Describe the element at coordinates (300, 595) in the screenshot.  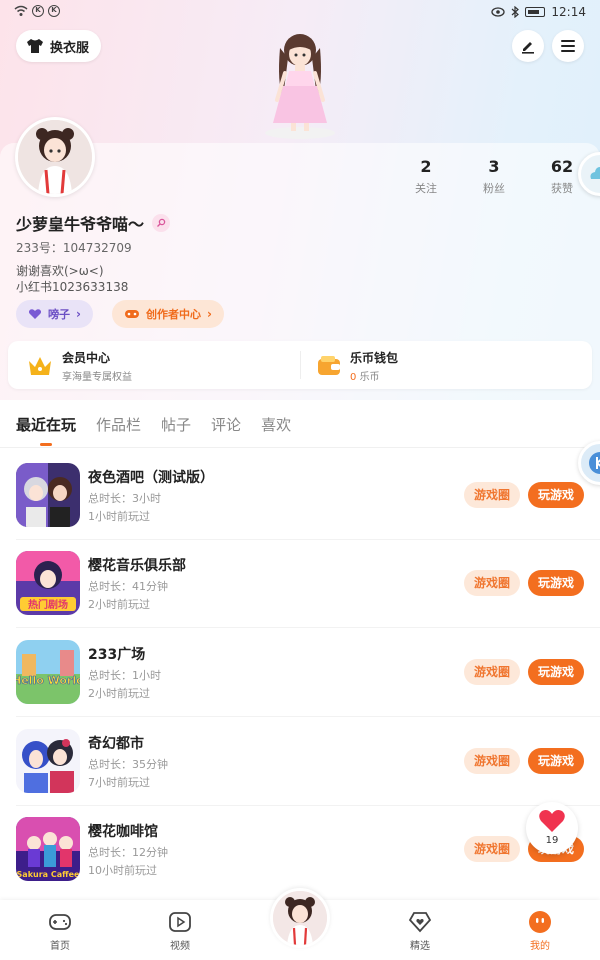
I see `game-row: 热门剧场 樱花音乐俱乐部 总时长：41分钟 2小时前玩过 游戏圈 玩游戏` at that location.